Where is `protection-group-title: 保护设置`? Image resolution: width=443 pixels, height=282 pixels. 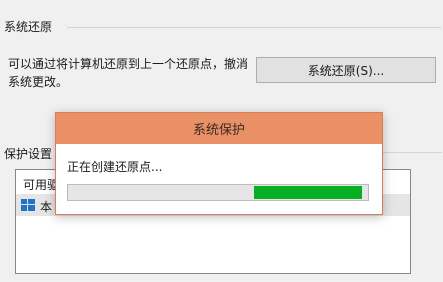 protection-group-title: 保护设置 is located at coordinates (28, 154).